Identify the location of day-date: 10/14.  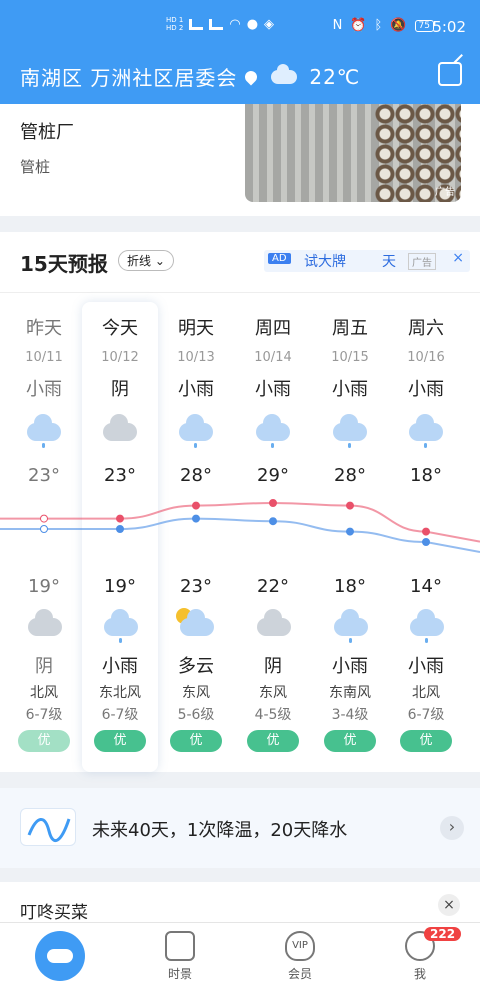
(273, 357).